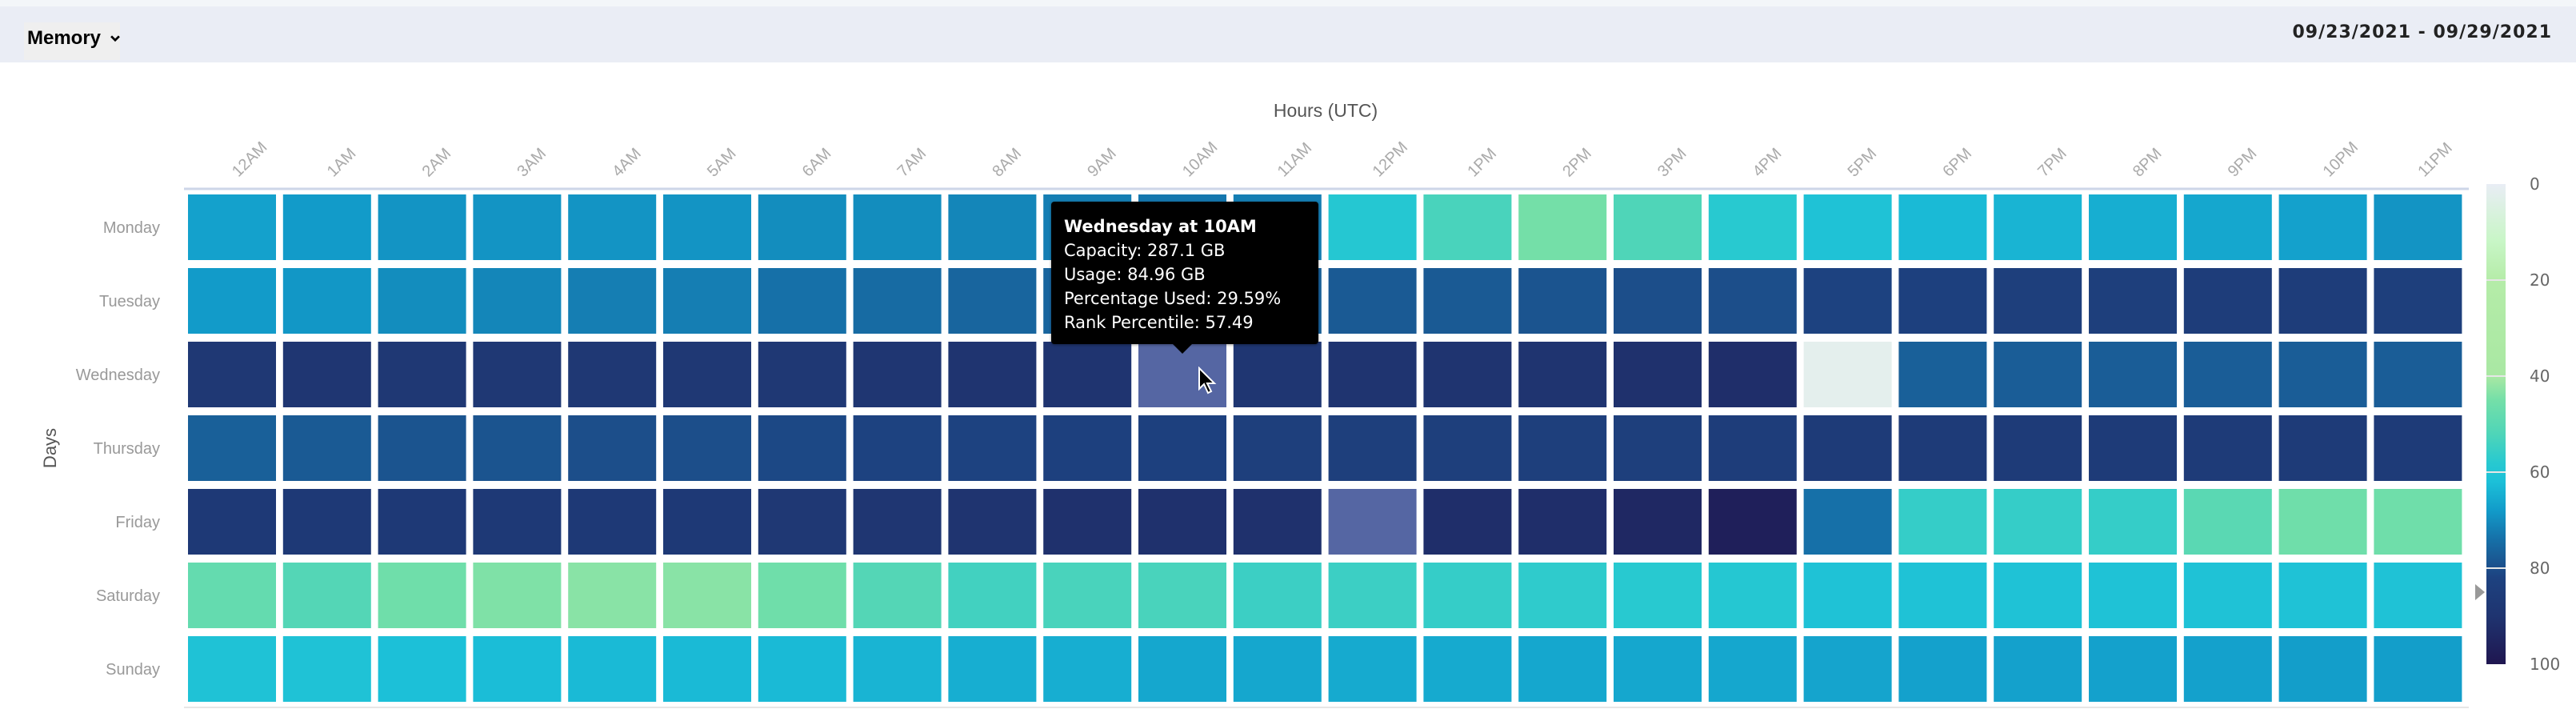 This screenshot has width=2576, height=717. Describe the element at coordinates (1372, 374) in the screenshot. I see `heatmap-cell-wednesday-12pm` at that location.